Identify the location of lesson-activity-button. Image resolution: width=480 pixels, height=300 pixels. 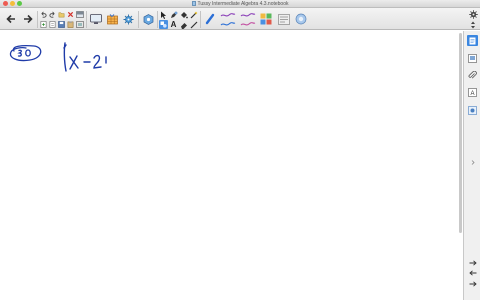
(148, 19).